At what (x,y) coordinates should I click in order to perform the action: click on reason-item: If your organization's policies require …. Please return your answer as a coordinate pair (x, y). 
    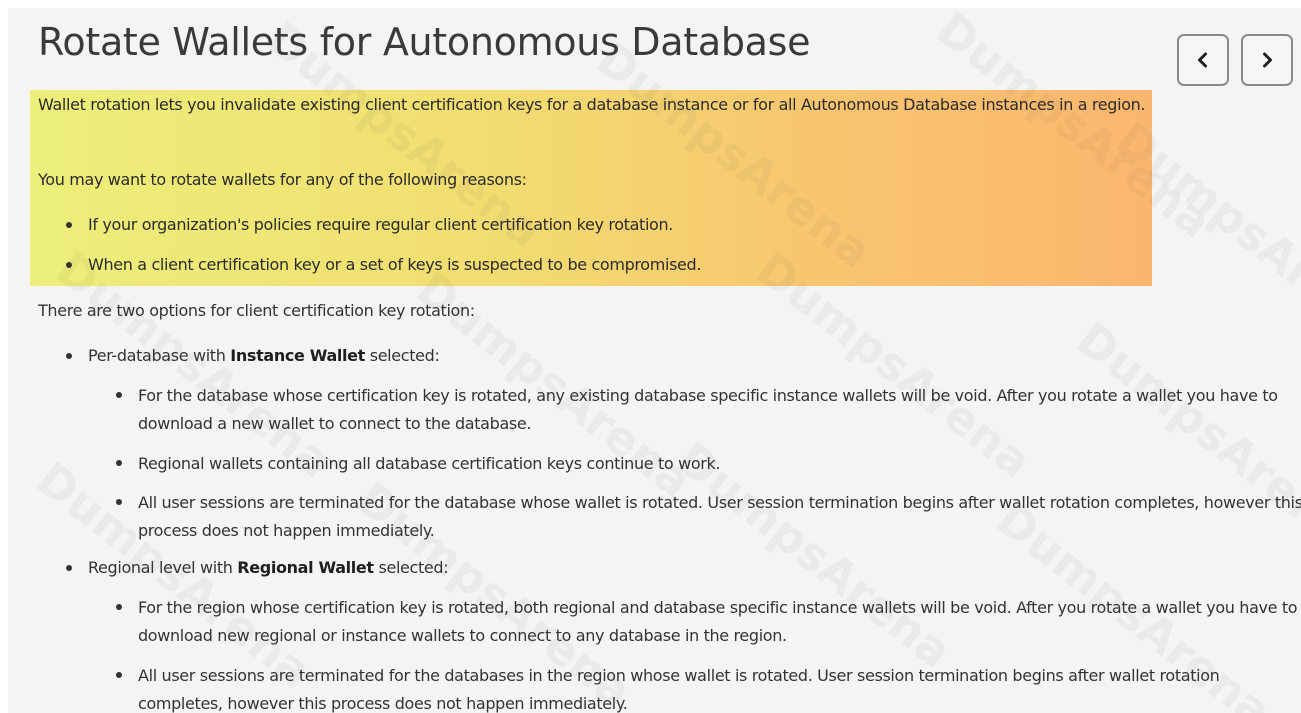
    Looking at the image, I should click on (381, 232).